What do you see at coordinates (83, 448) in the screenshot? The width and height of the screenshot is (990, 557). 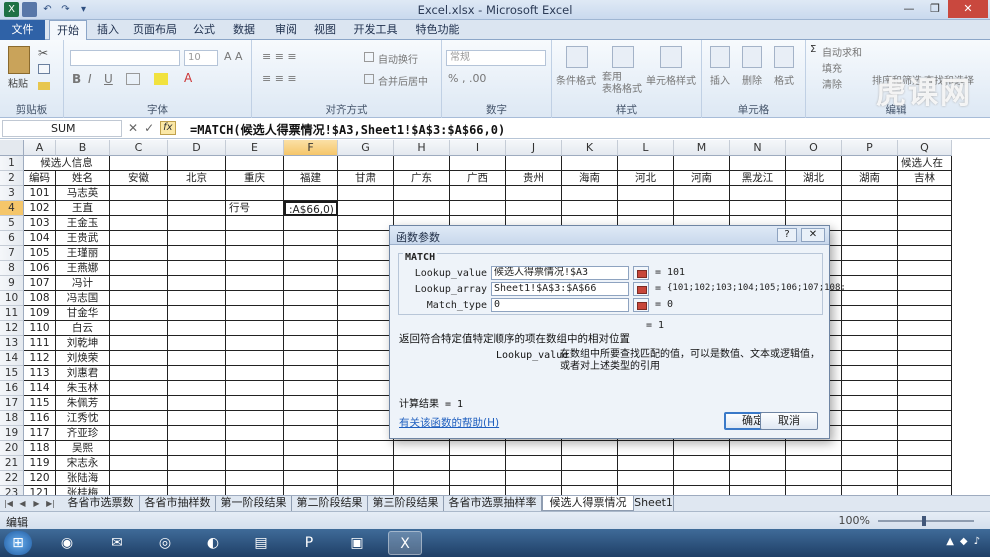 I see `name-cell: 吴熙` at bounding box center [83, 448].